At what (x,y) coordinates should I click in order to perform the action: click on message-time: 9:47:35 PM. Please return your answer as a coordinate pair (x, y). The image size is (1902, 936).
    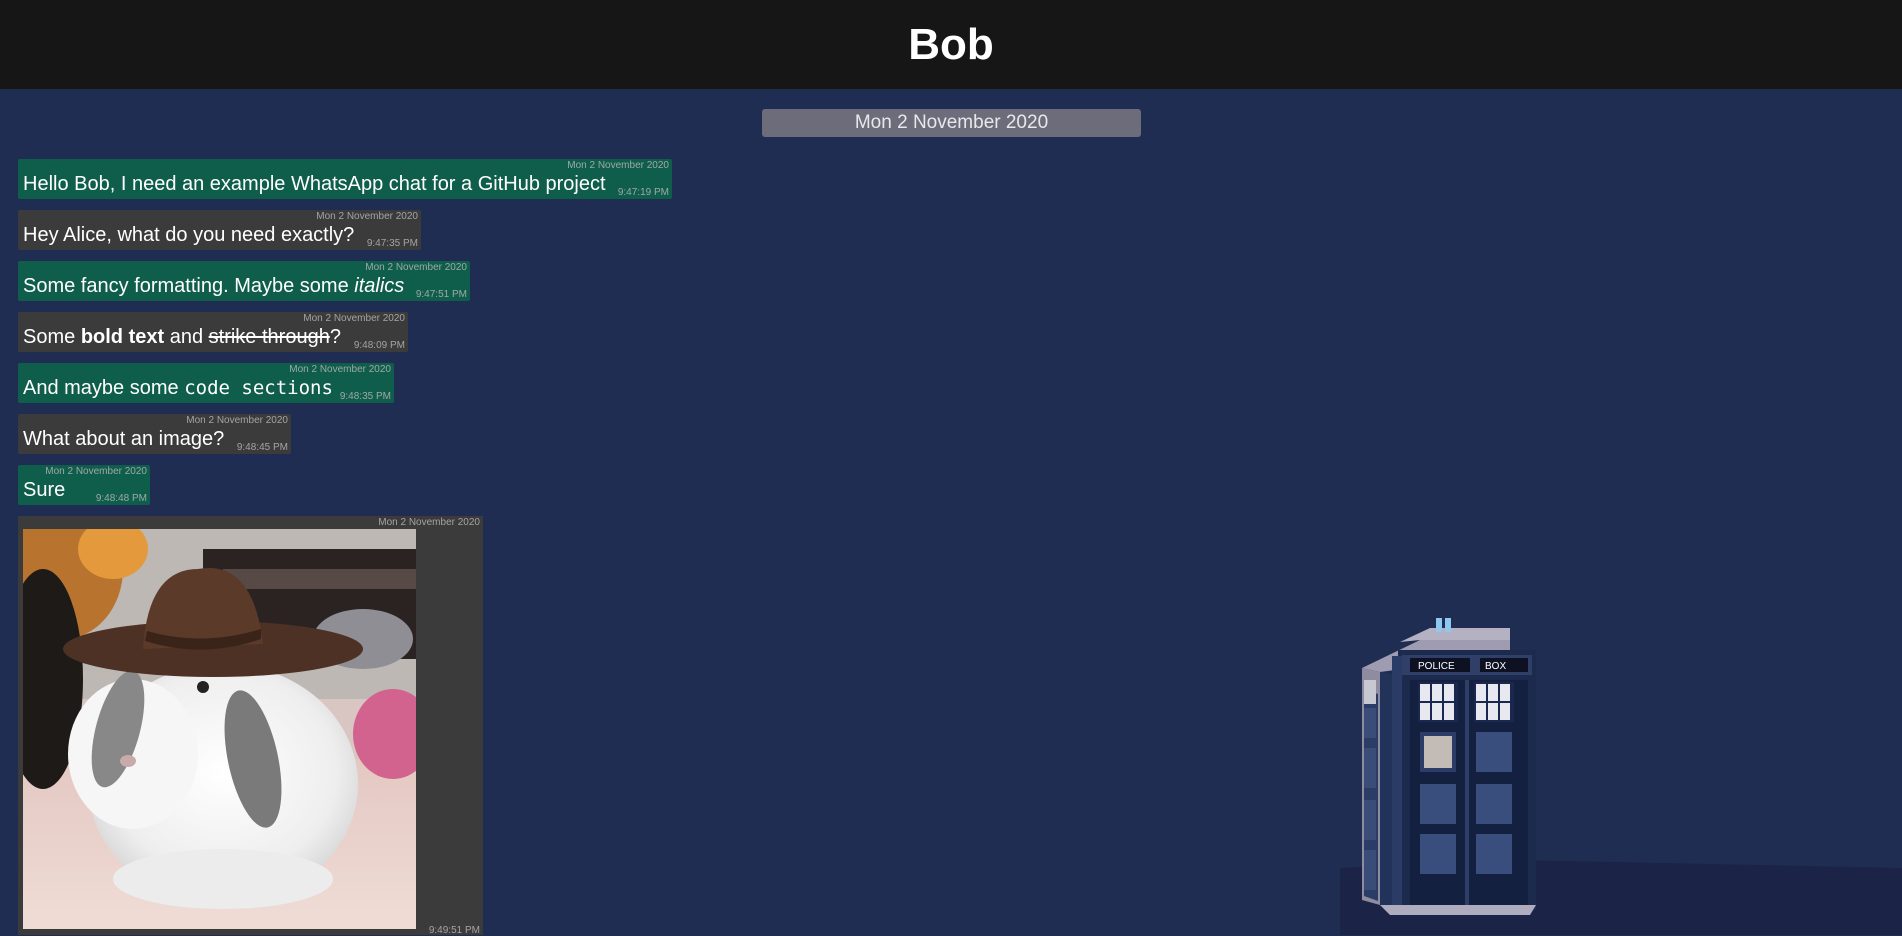
    Looking at the image, I should click on (392, 243).